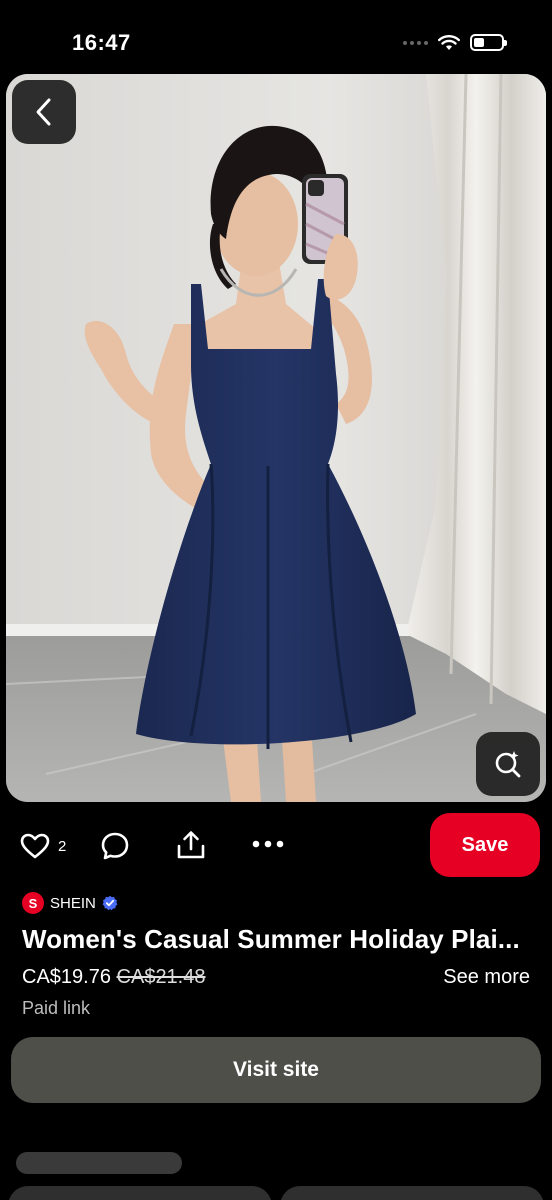 The image size is (552, 1200). What do you see at coordinates (485, 845) in the screenshot?
I see `save-button: Save` at bounding box center [485, 845].